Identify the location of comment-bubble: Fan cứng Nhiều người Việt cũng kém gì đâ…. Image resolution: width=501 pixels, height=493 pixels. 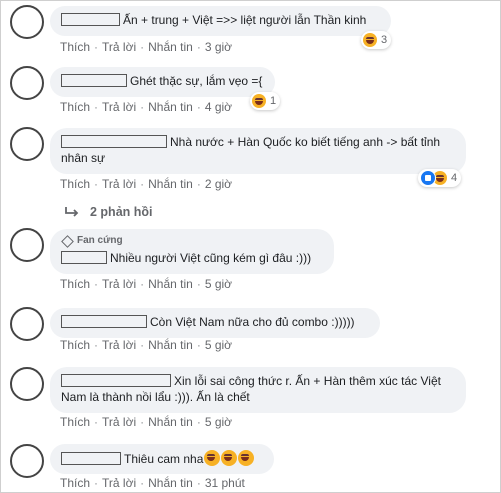
(192, 251).